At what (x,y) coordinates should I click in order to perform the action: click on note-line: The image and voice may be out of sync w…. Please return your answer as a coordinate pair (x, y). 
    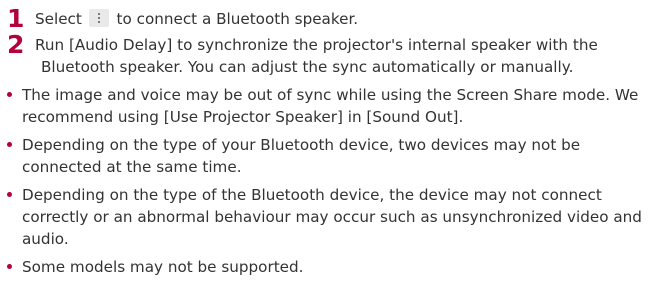
    Looking at the image, I should click on (330, 95).